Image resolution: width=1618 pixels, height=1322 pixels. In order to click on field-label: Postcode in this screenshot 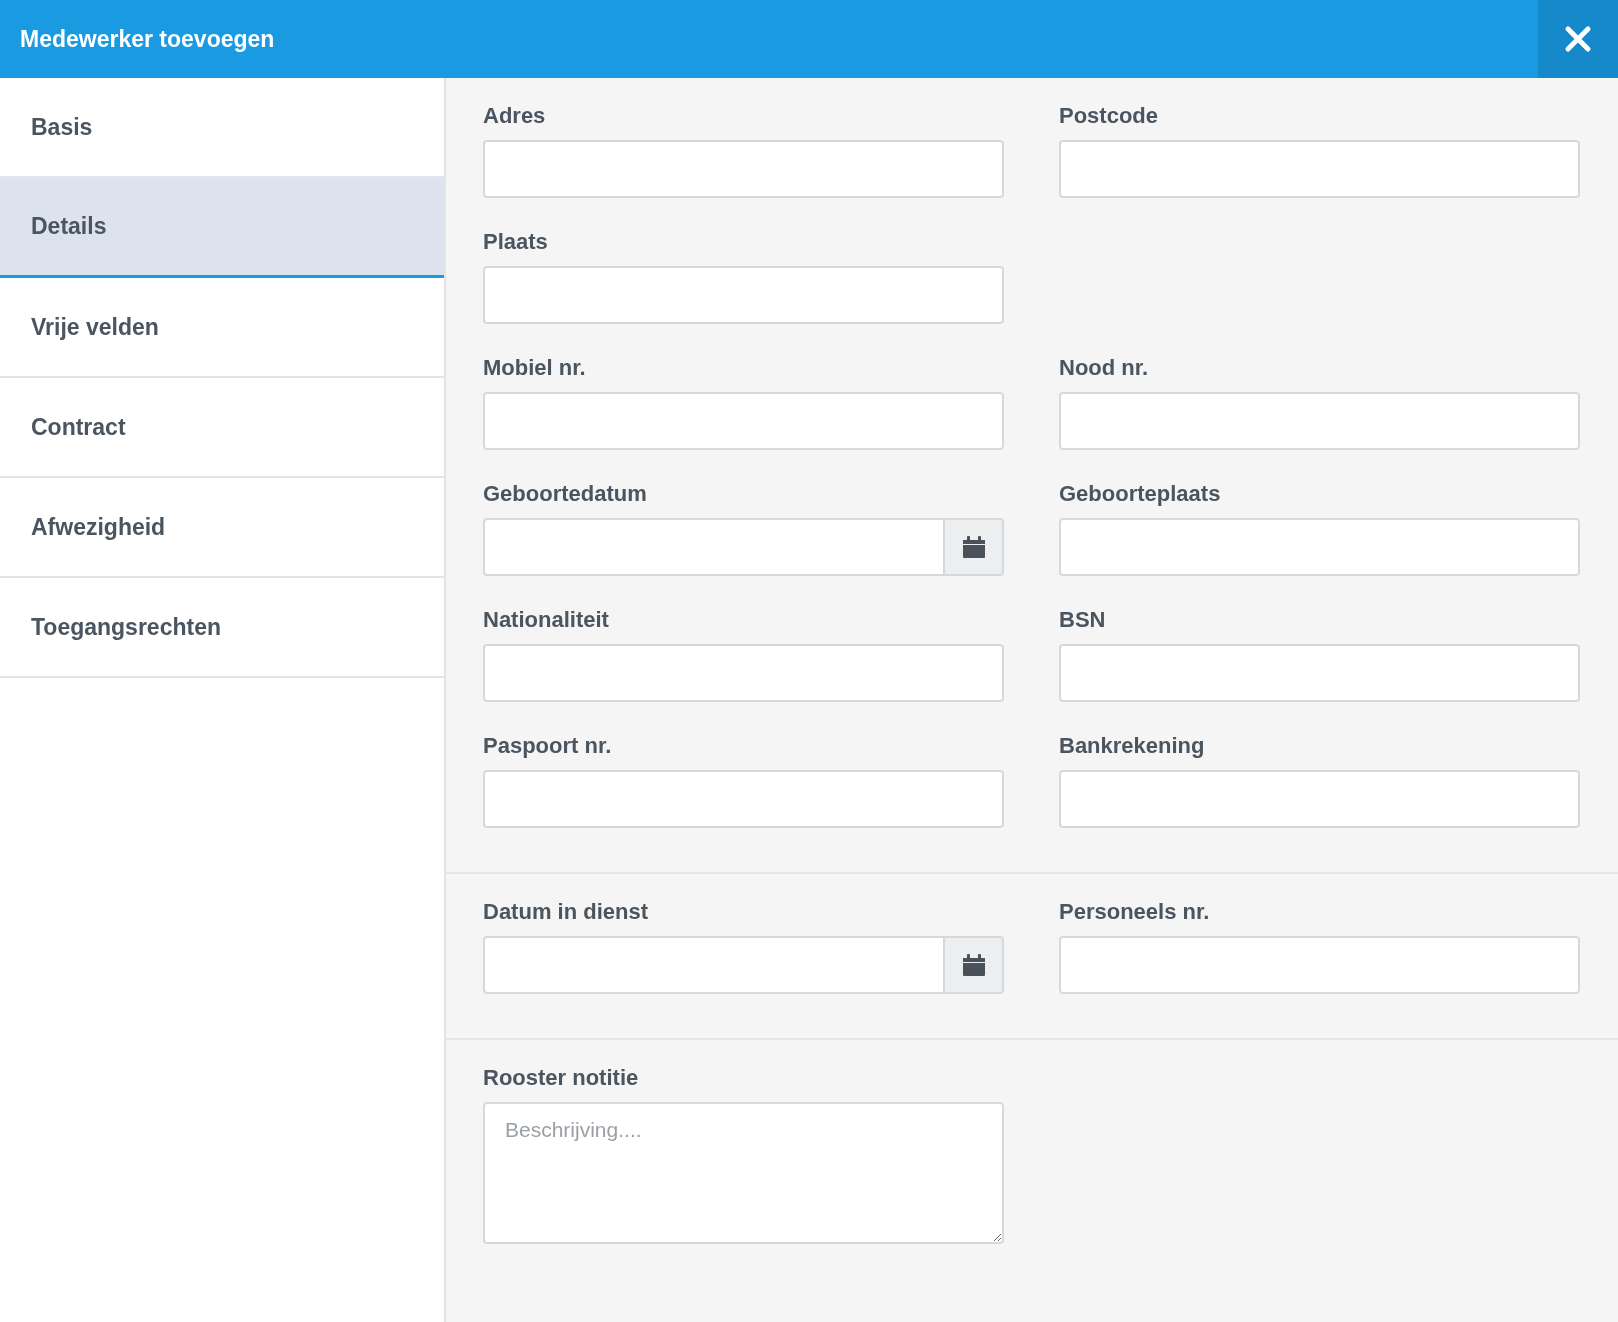, I will do `click(1109, 116)`.